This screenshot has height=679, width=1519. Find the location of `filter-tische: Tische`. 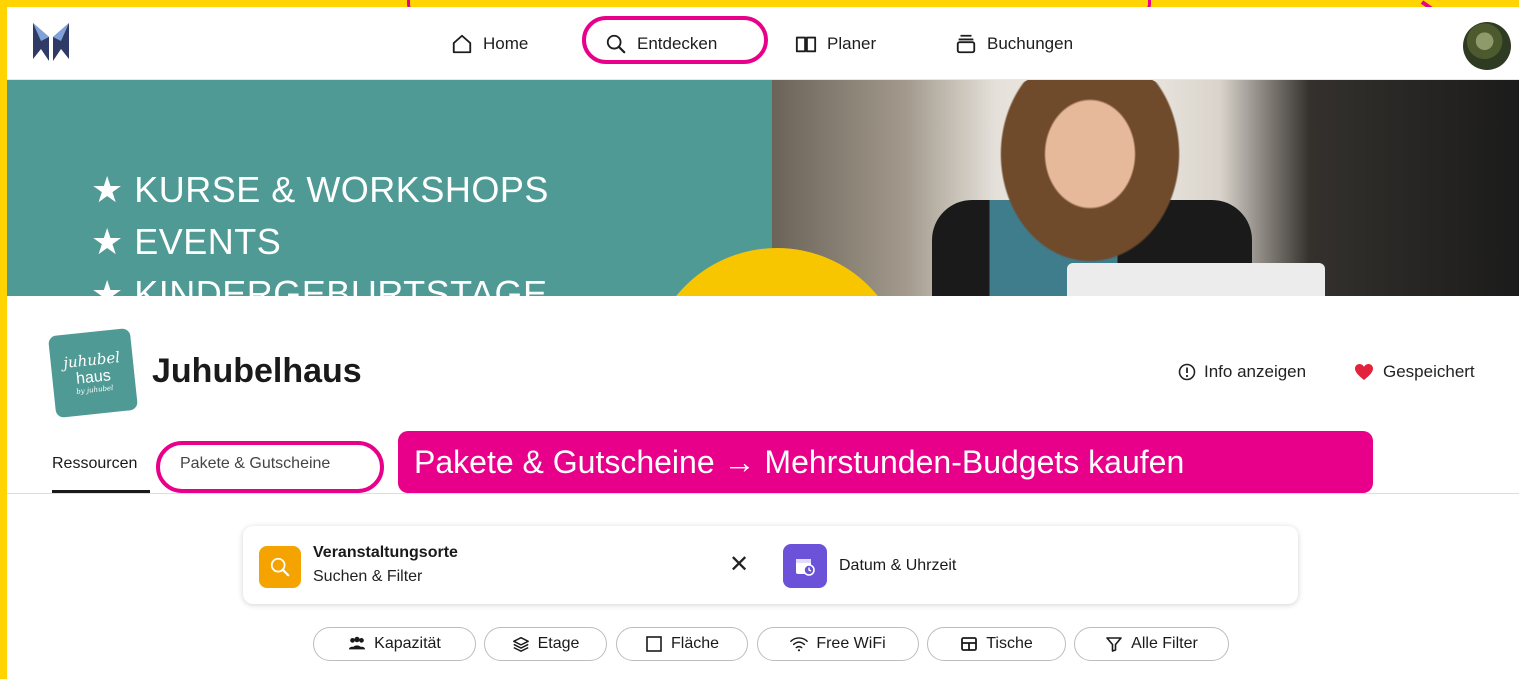

filter-tische: Tische is located at coordinates (996, 644).